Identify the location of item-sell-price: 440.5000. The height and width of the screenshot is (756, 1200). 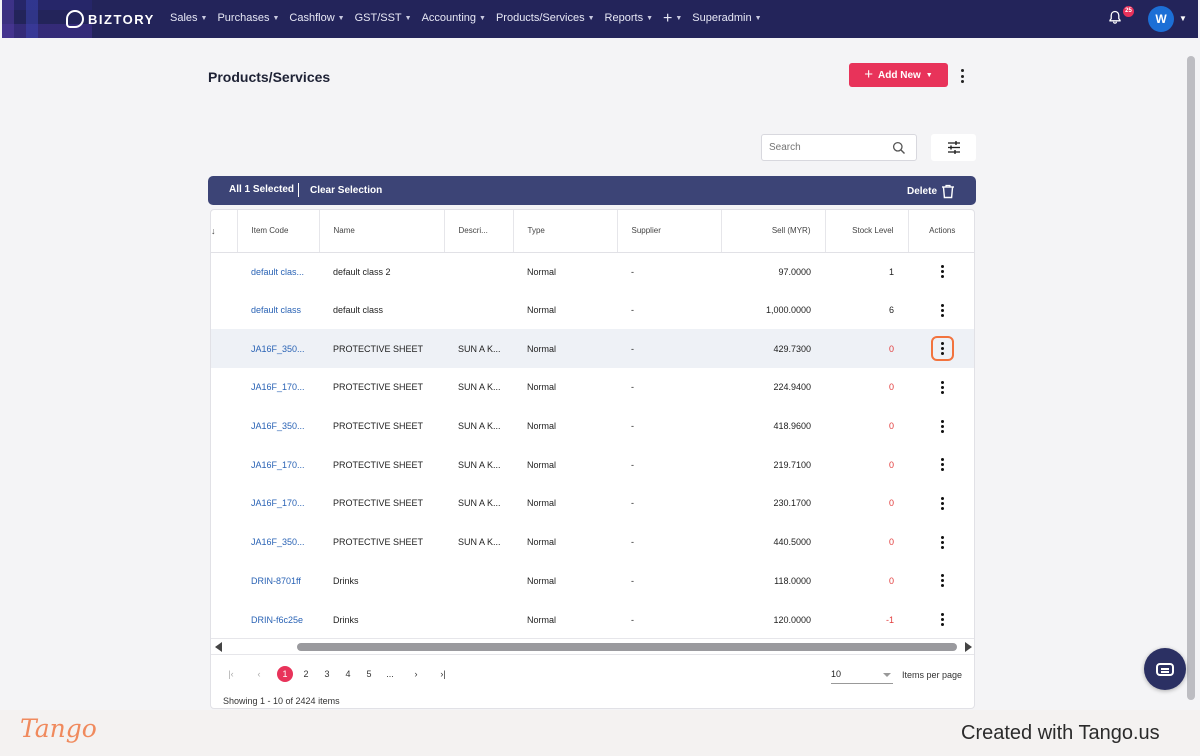
(792, 542).